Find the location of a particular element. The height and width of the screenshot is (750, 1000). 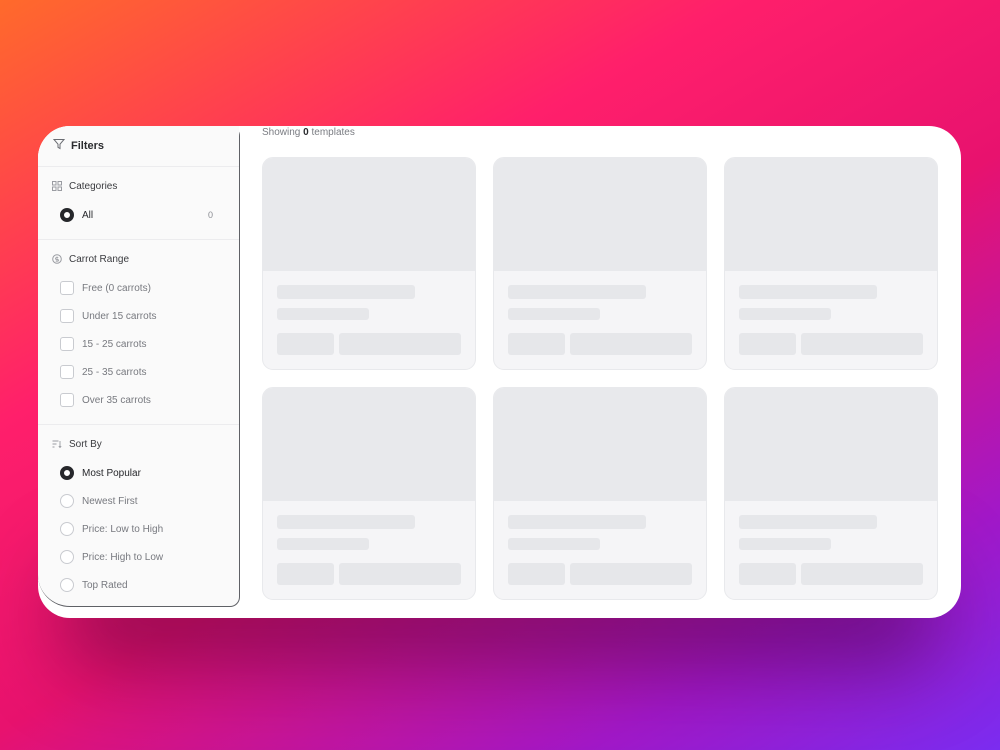

sort-icon is located at coordinates (57, 444).